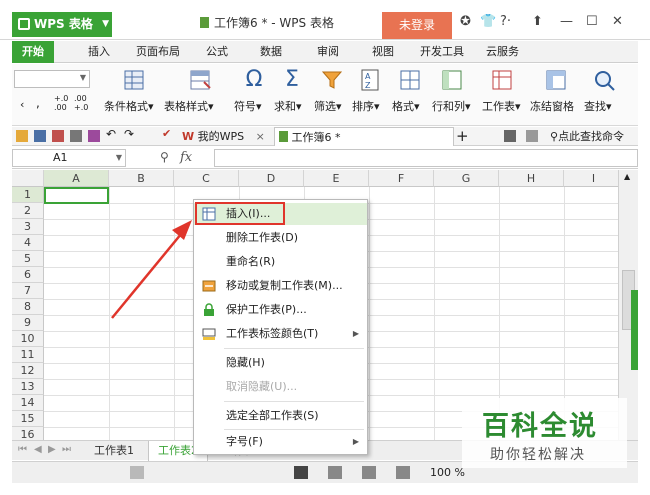  What do you see at coordinates (540, 426) in the screenshot?
I see `watermark-title: 百科全说` at bounding box center [540, 426].